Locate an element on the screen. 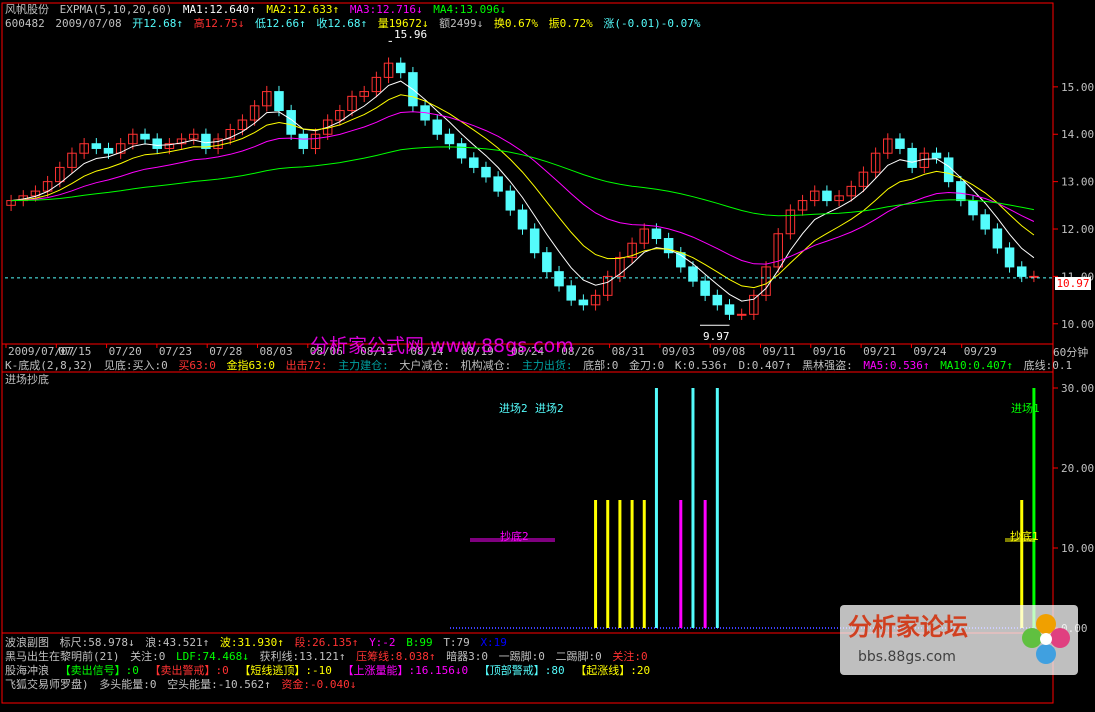 The height and width of the screenshot is (712, 1095). zhuli-jiancang: 主力建仓: is located at coordinates (363, 365).